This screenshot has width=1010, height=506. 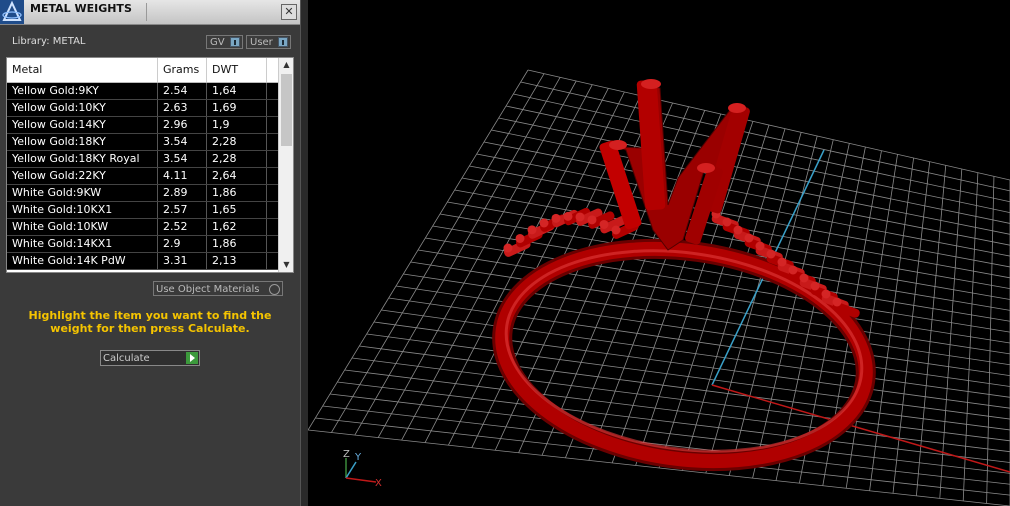 I want to click on table-row: Yellow Gold:14KY 2.96 1,9, so click(x=142, y=125).